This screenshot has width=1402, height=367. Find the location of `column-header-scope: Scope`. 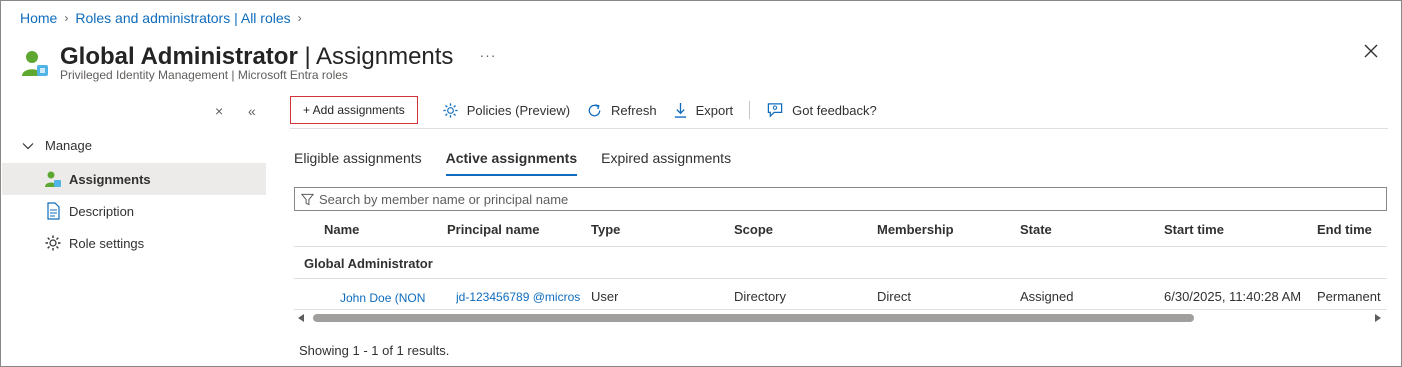

column-header-scope: Scope is located at coordinates (753, 229).